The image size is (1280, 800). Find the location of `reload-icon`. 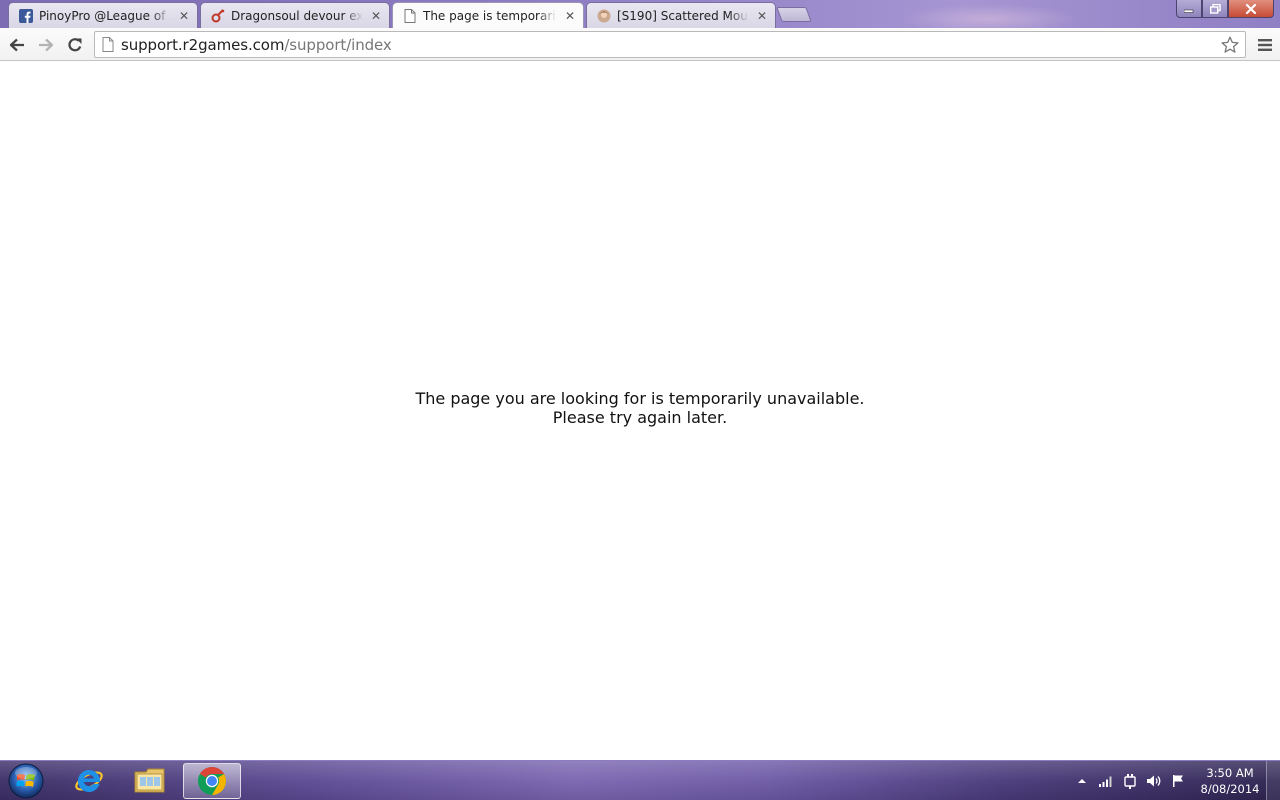

reload-icon is located at coordinates (75, 45).